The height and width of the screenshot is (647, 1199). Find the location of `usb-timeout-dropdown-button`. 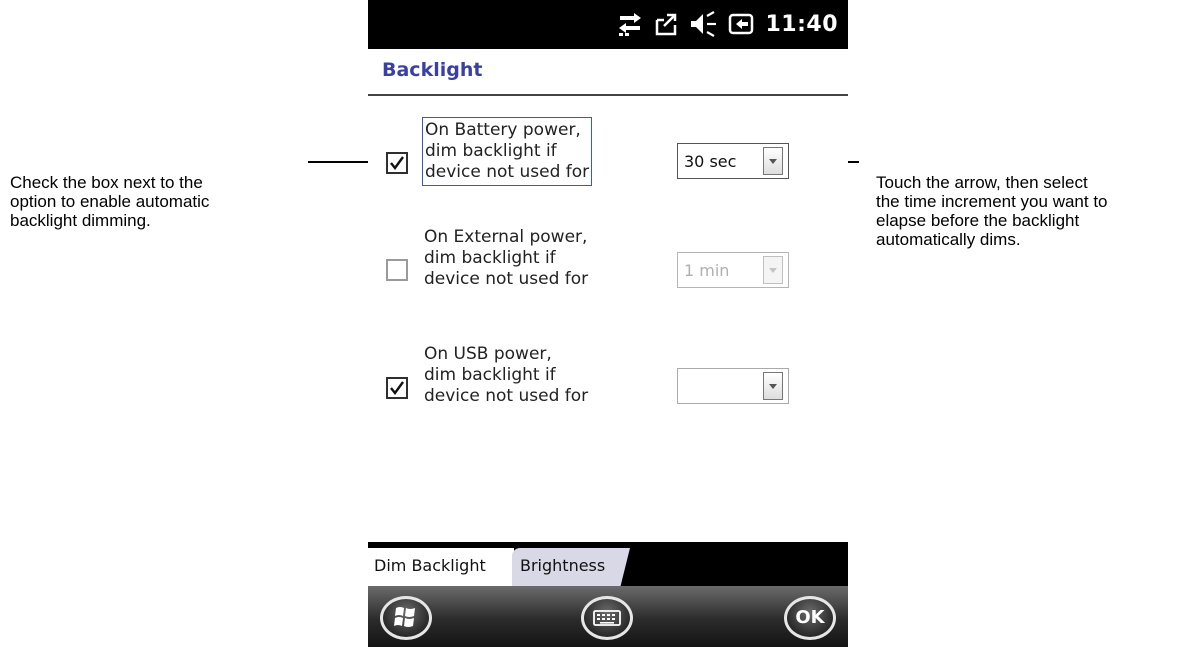

usb-timeout-dropdown-button is located at coordinates (773, 386).